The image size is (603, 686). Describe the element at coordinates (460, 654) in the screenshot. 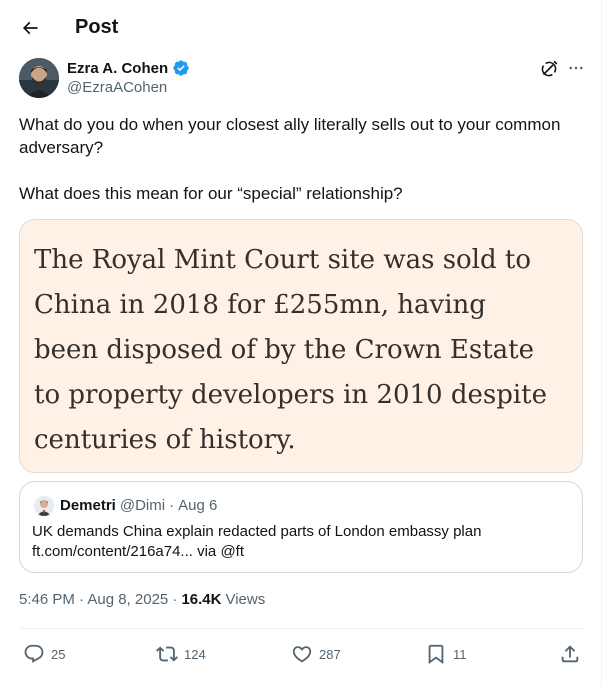

I see `bookmark-count: 11` at that location.